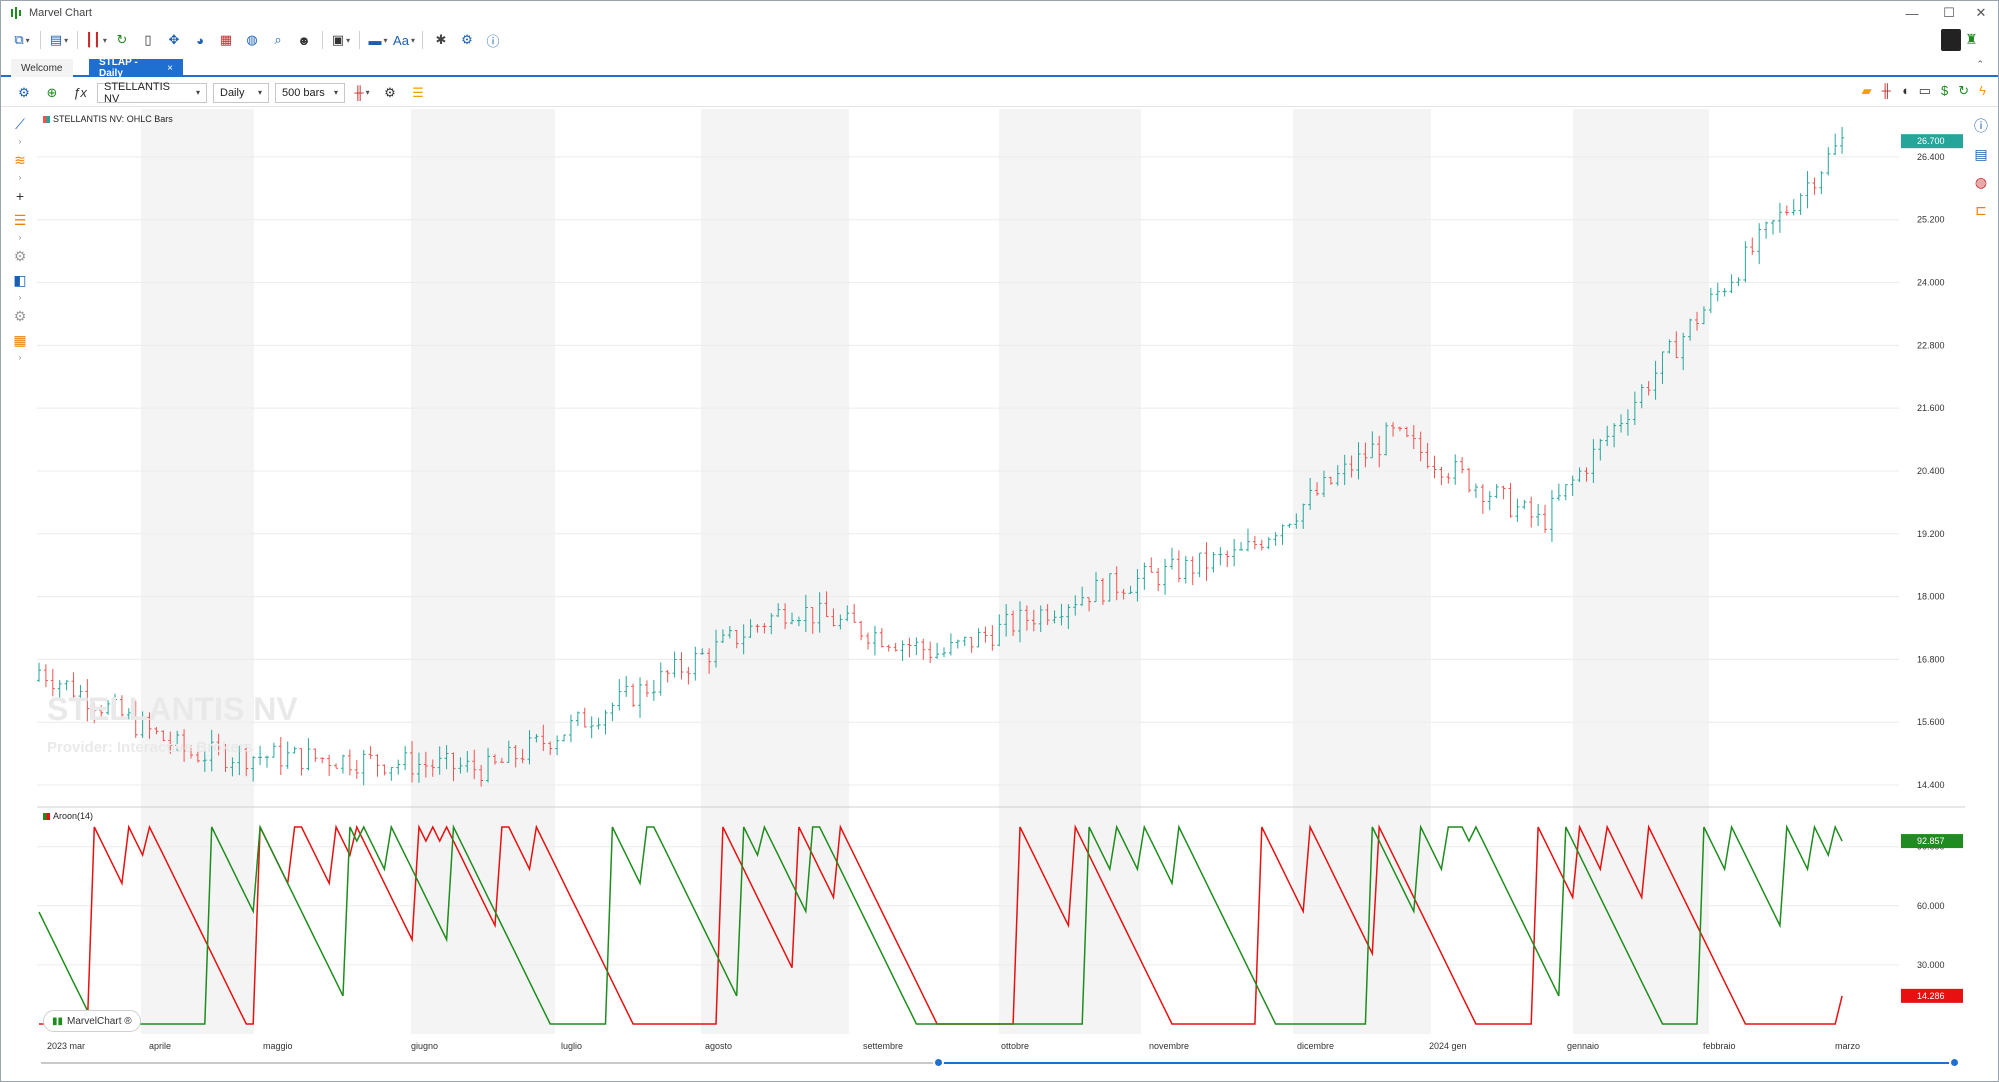  I want to click on tab-stlap-daily: STLAP - Daily ×, so click(136, 68).